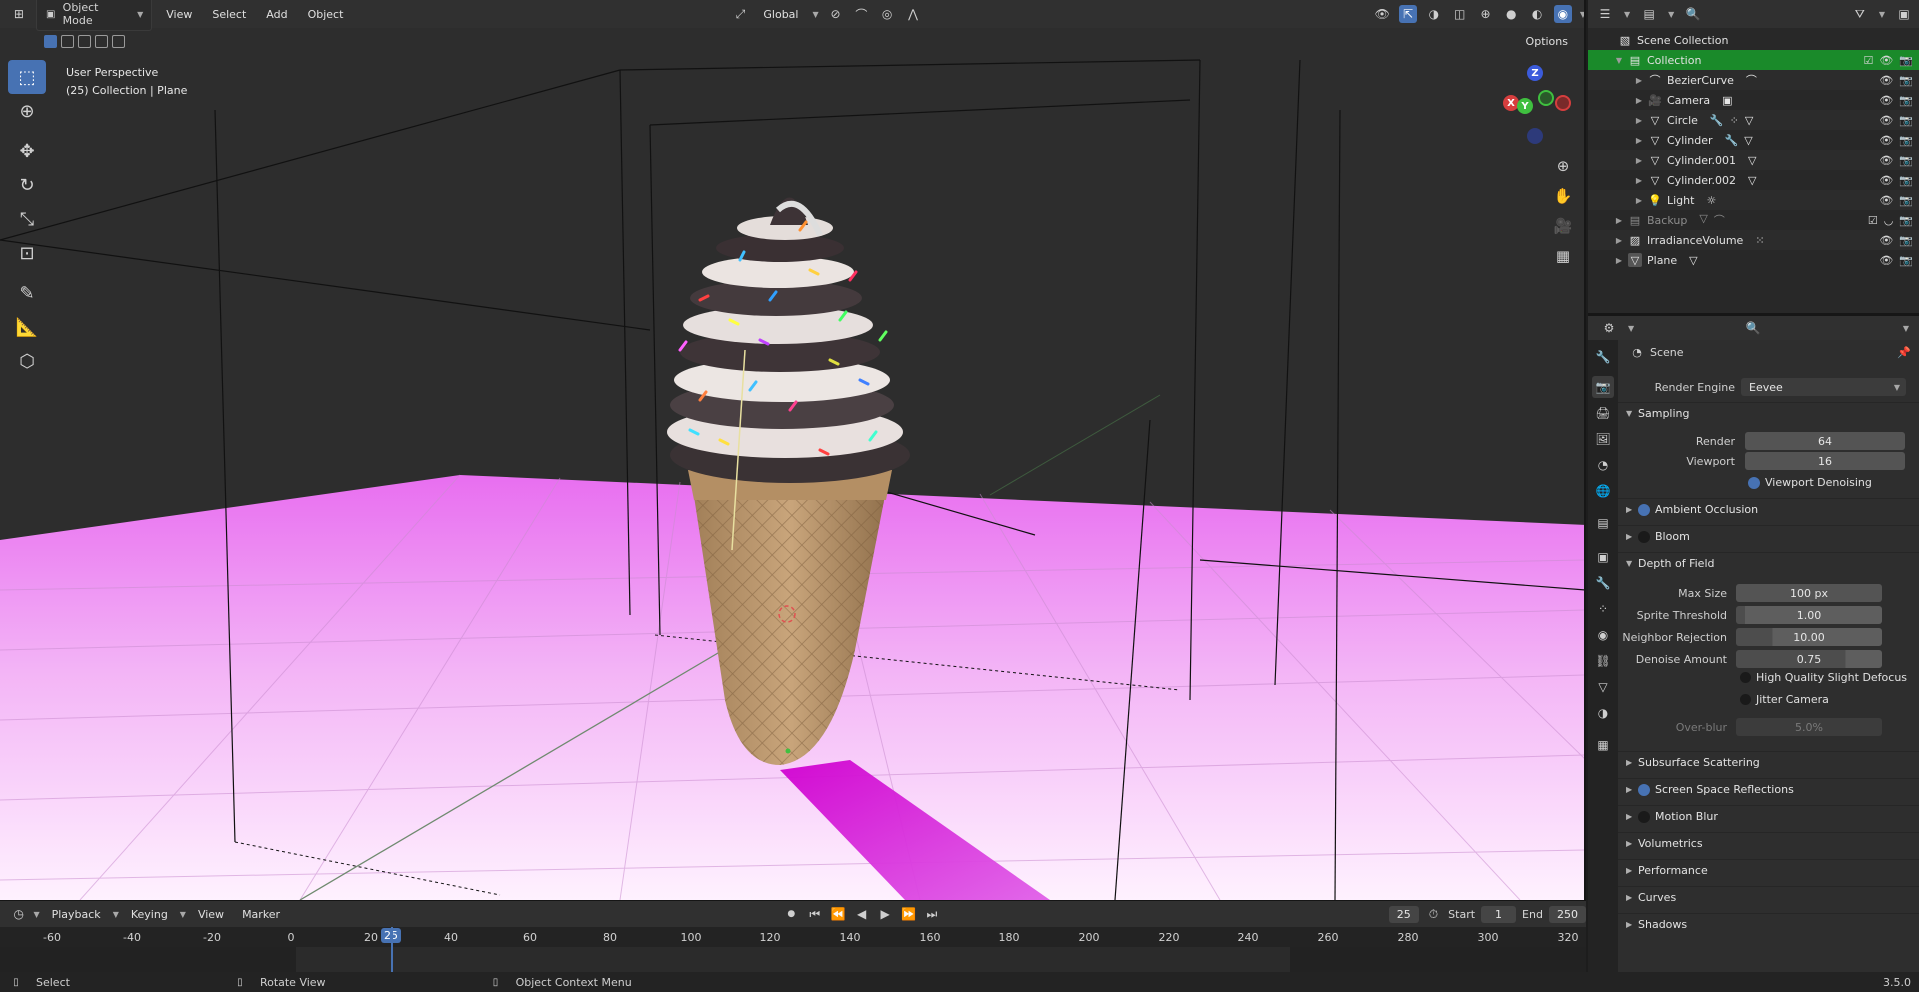 This screenshot has width=1919, height=992. What do you see at coordinates (1511, 14) in the screenshot?
I see `solid-shading-icon: ●` at bounding box center [1511, 14].